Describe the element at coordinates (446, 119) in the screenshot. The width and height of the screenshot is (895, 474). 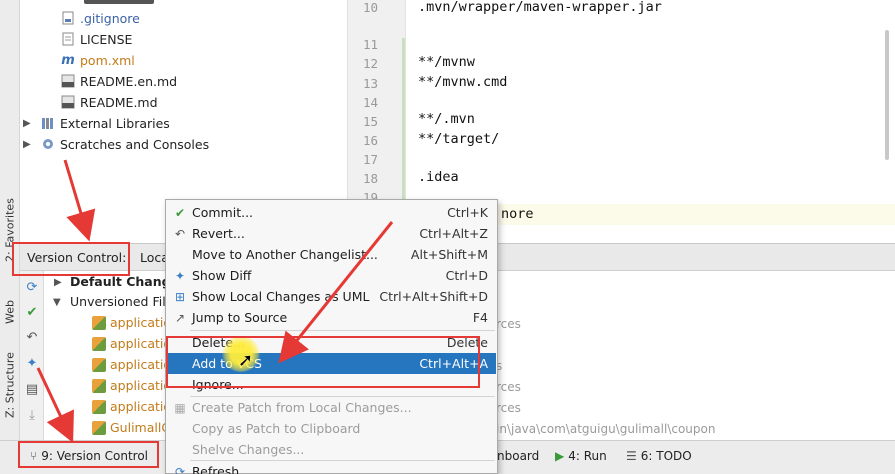
I see `code-line: **/.mvn` at that location.